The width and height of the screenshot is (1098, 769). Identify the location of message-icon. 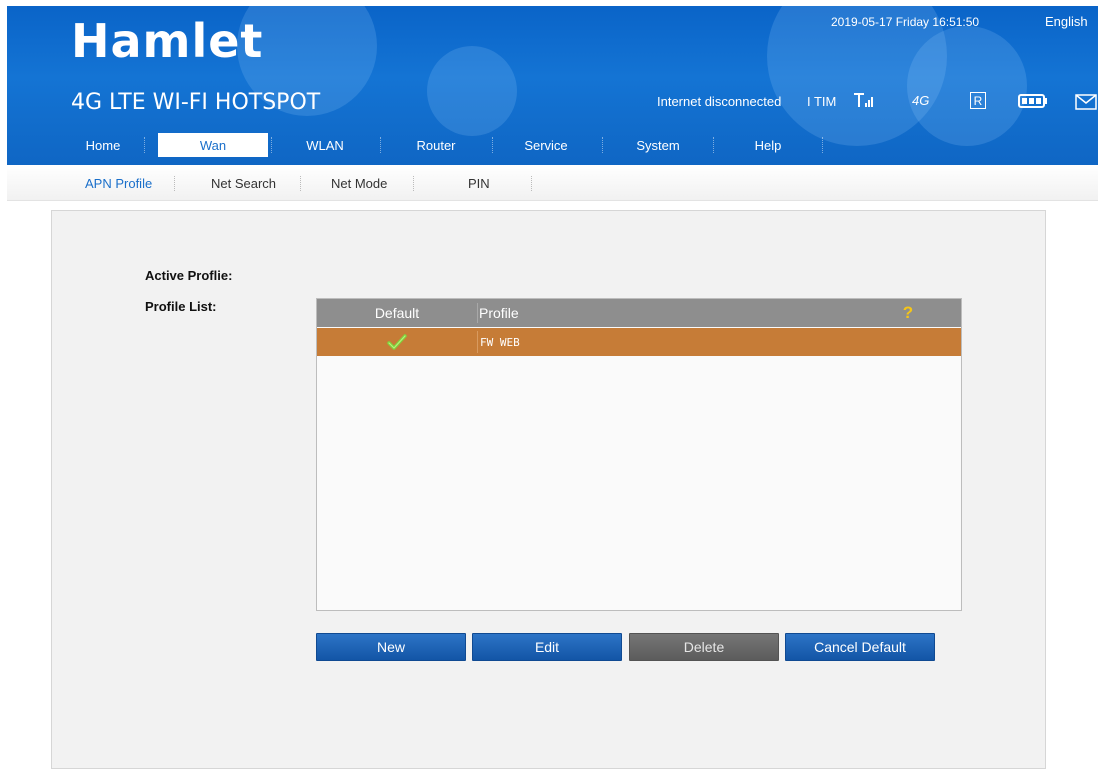
(1086, 102).